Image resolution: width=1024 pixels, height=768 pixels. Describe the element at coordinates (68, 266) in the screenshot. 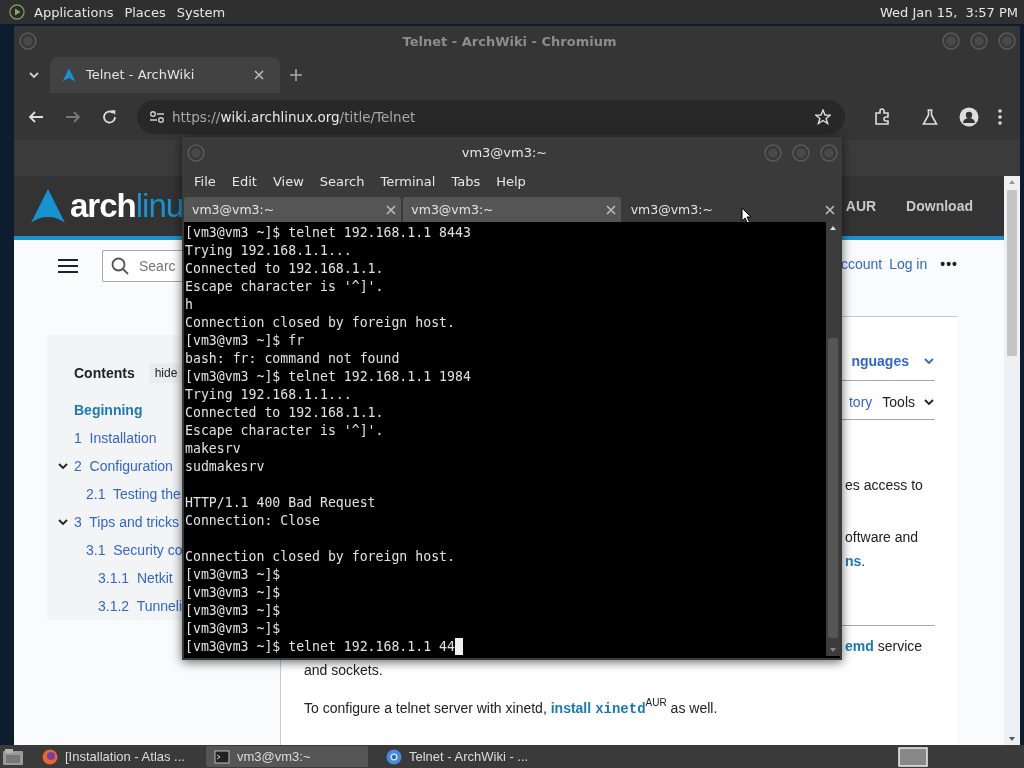

I see `hamburger-menu-icon` at that location.